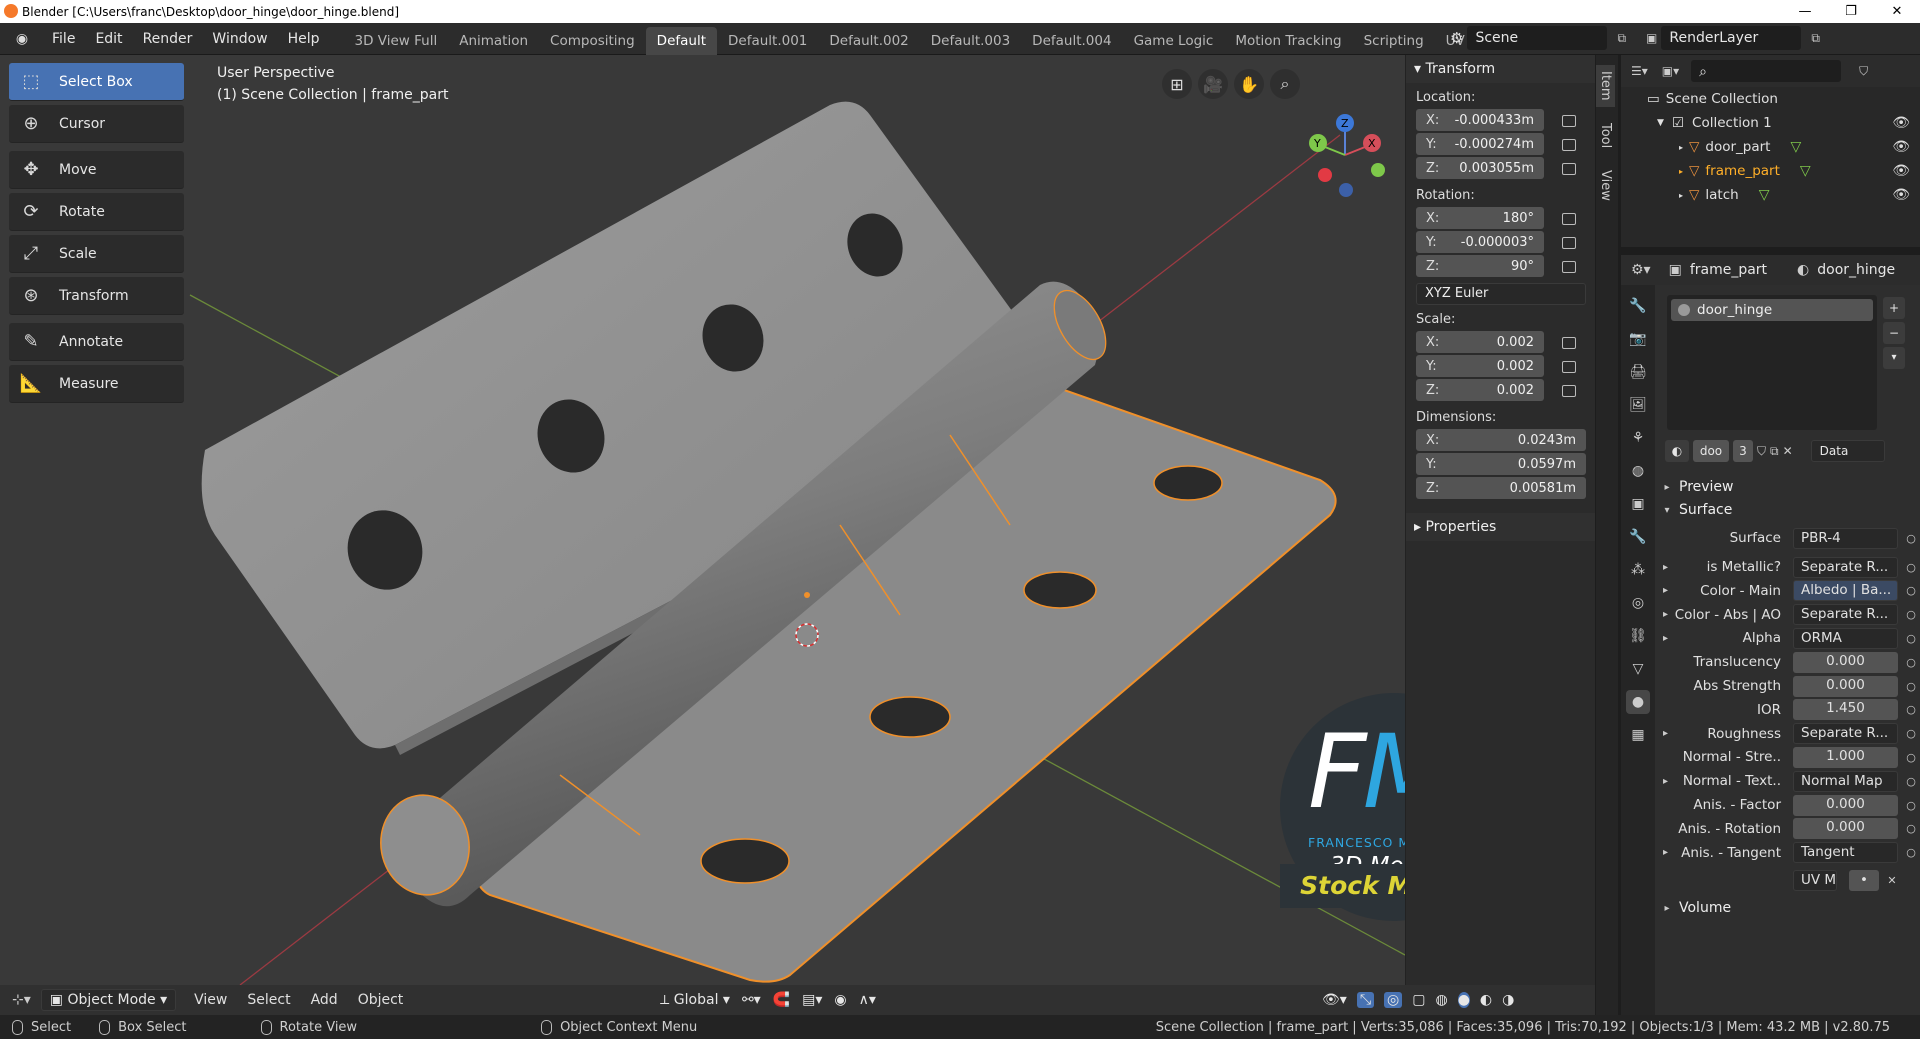 The height and width of the screenshot is (1039, 1920). Describe the element at coordinates (493, 41) in the screenshot. I see `tab-animation: Animation` at that location.